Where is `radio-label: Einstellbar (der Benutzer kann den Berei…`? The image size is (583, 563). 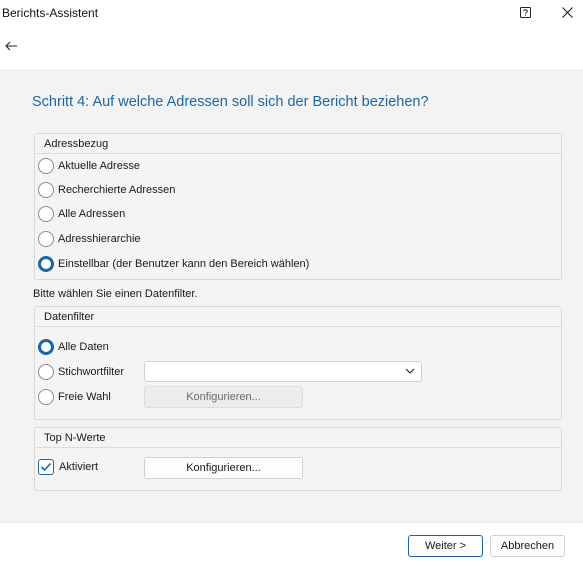 radio-label: Einstellbar (der Benutzer kann den Berei… is located at coordinates (184, 264).